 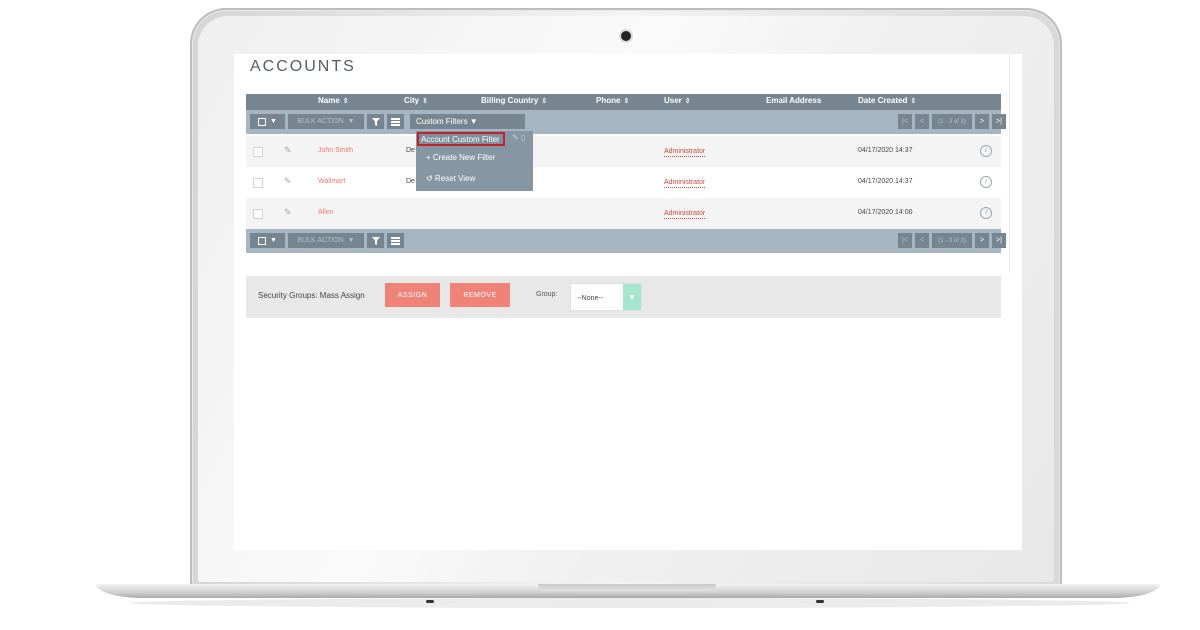 I want to click on menu-item-reset-view: ↺ Reset View, so click(x=450, y=178).